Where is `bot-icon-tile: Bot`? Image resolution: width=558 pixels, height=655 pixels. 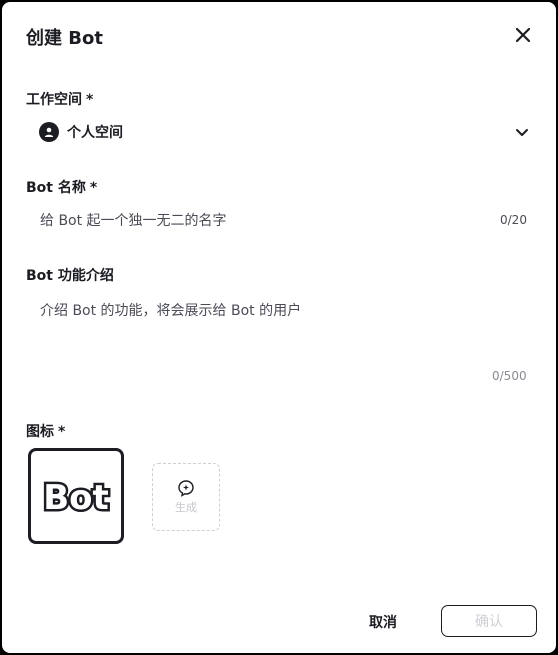 bot-icon-tile: Bot is located at coordinates (76, 496).